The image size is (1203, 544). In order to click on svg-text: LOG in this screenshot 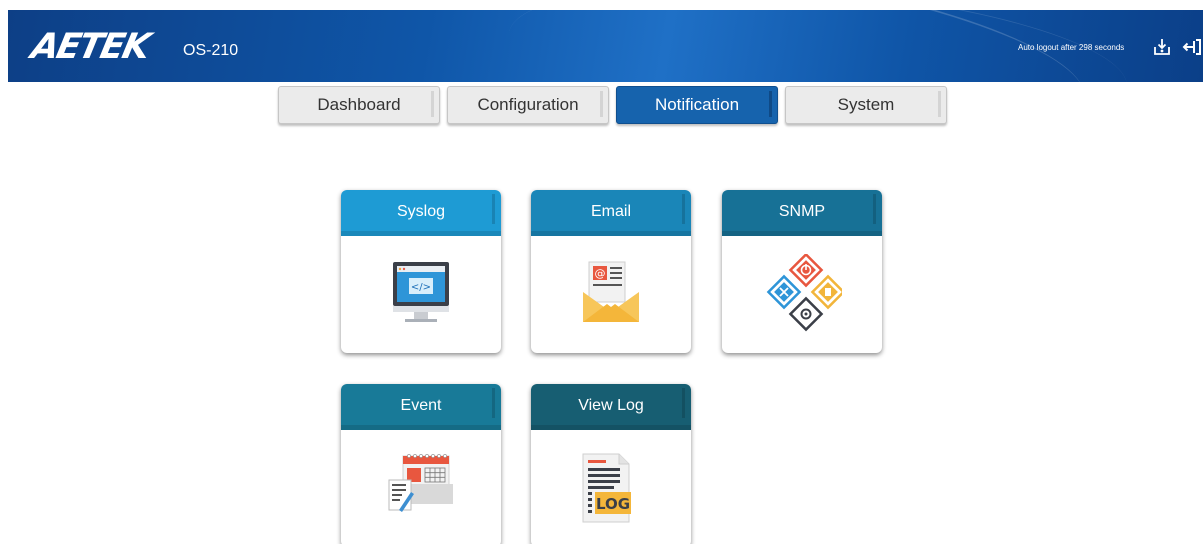, I will do `click(613, 504)`.